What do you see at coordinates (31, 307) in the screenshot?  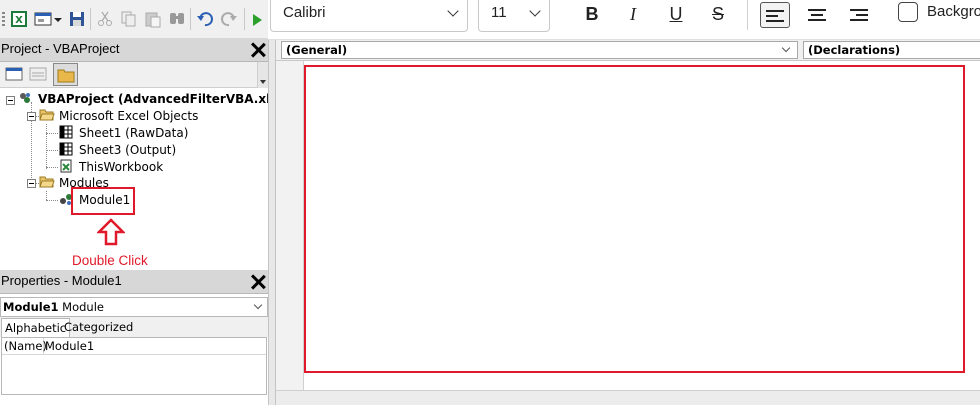 I see `object-name: Module1` at bounding box center [31, 307].